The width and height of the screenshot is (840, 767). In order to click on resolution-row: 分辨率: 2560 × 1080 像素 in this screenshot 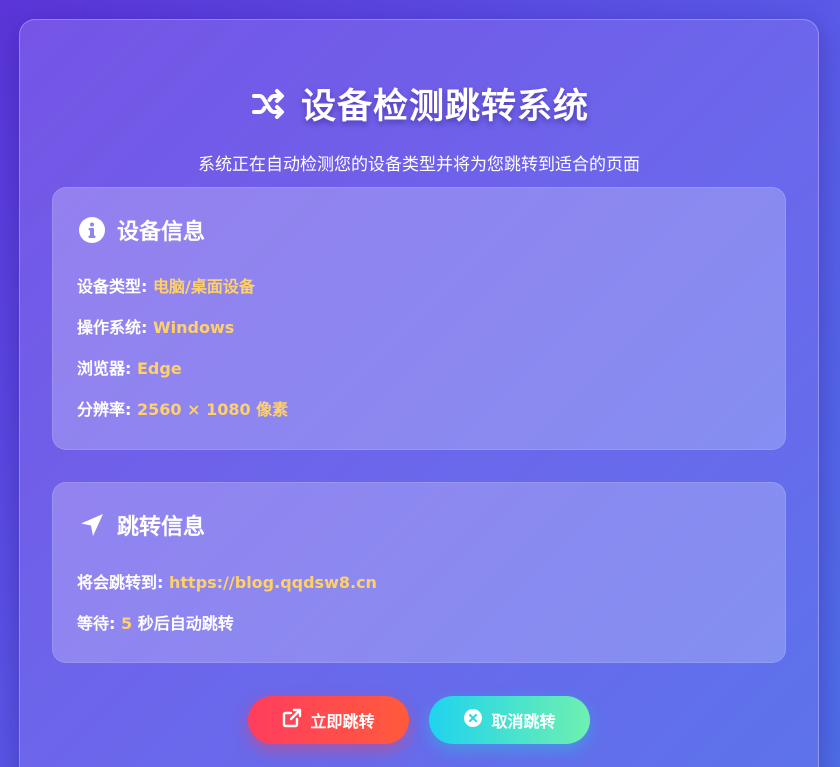, I will do `click(182, 408)`.